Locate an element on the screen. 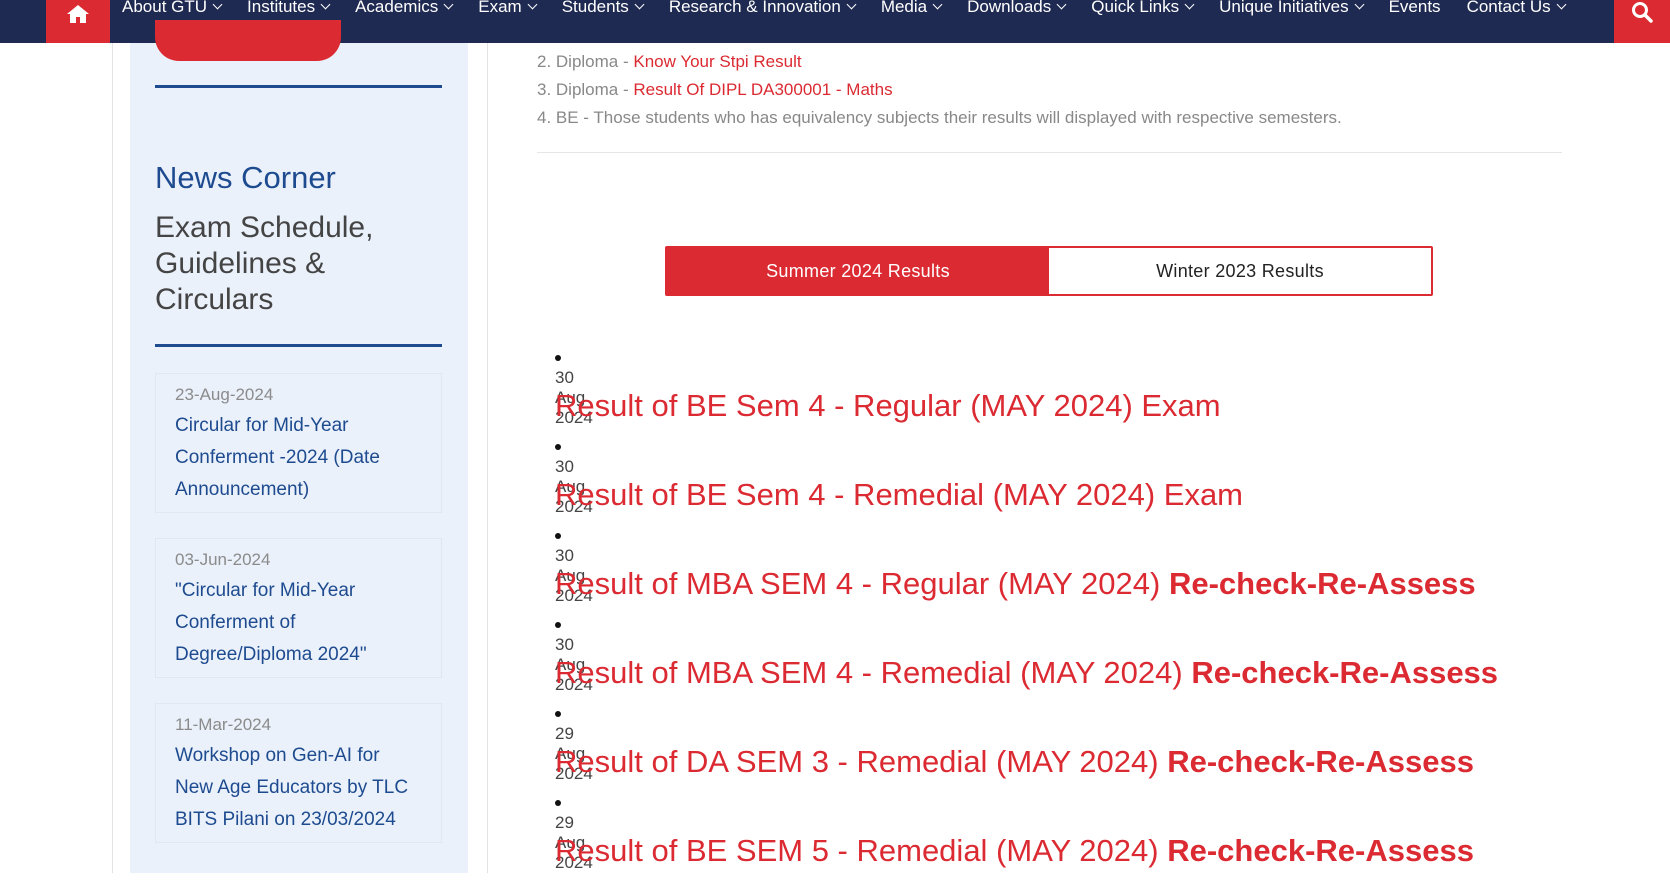 This screenshot has width=1670, height=882. nav-label: Unique Initiatives is located at coordinates (1284, 8).